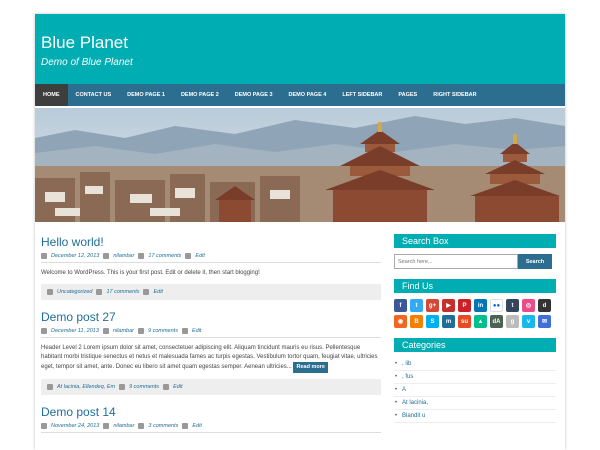 Image resolution: width=600 pixels, height=450 pixels. Describe the element at coordinates (163, 331) in the screenshot. I see `post-comments: 9 comments` at that location.